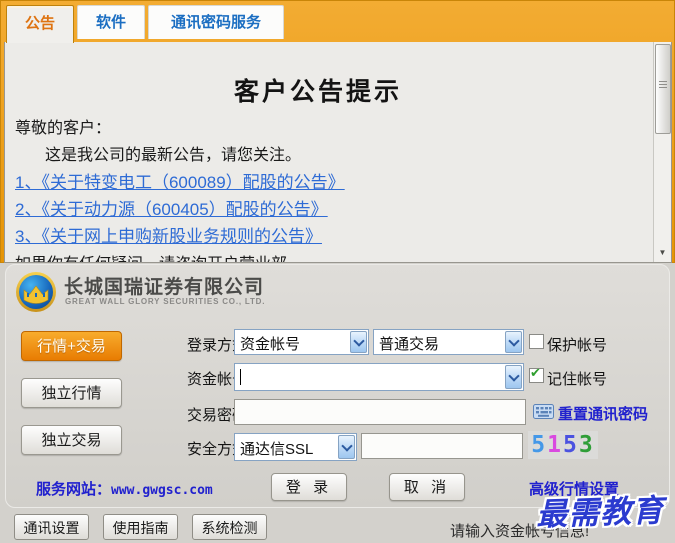 The width and height of the screenshot is (675, 543). What do you see at coordinates (317, 92) in the screenshot?
I see `announcement-title: 客户公告提示` at bounding box center [317, 92].